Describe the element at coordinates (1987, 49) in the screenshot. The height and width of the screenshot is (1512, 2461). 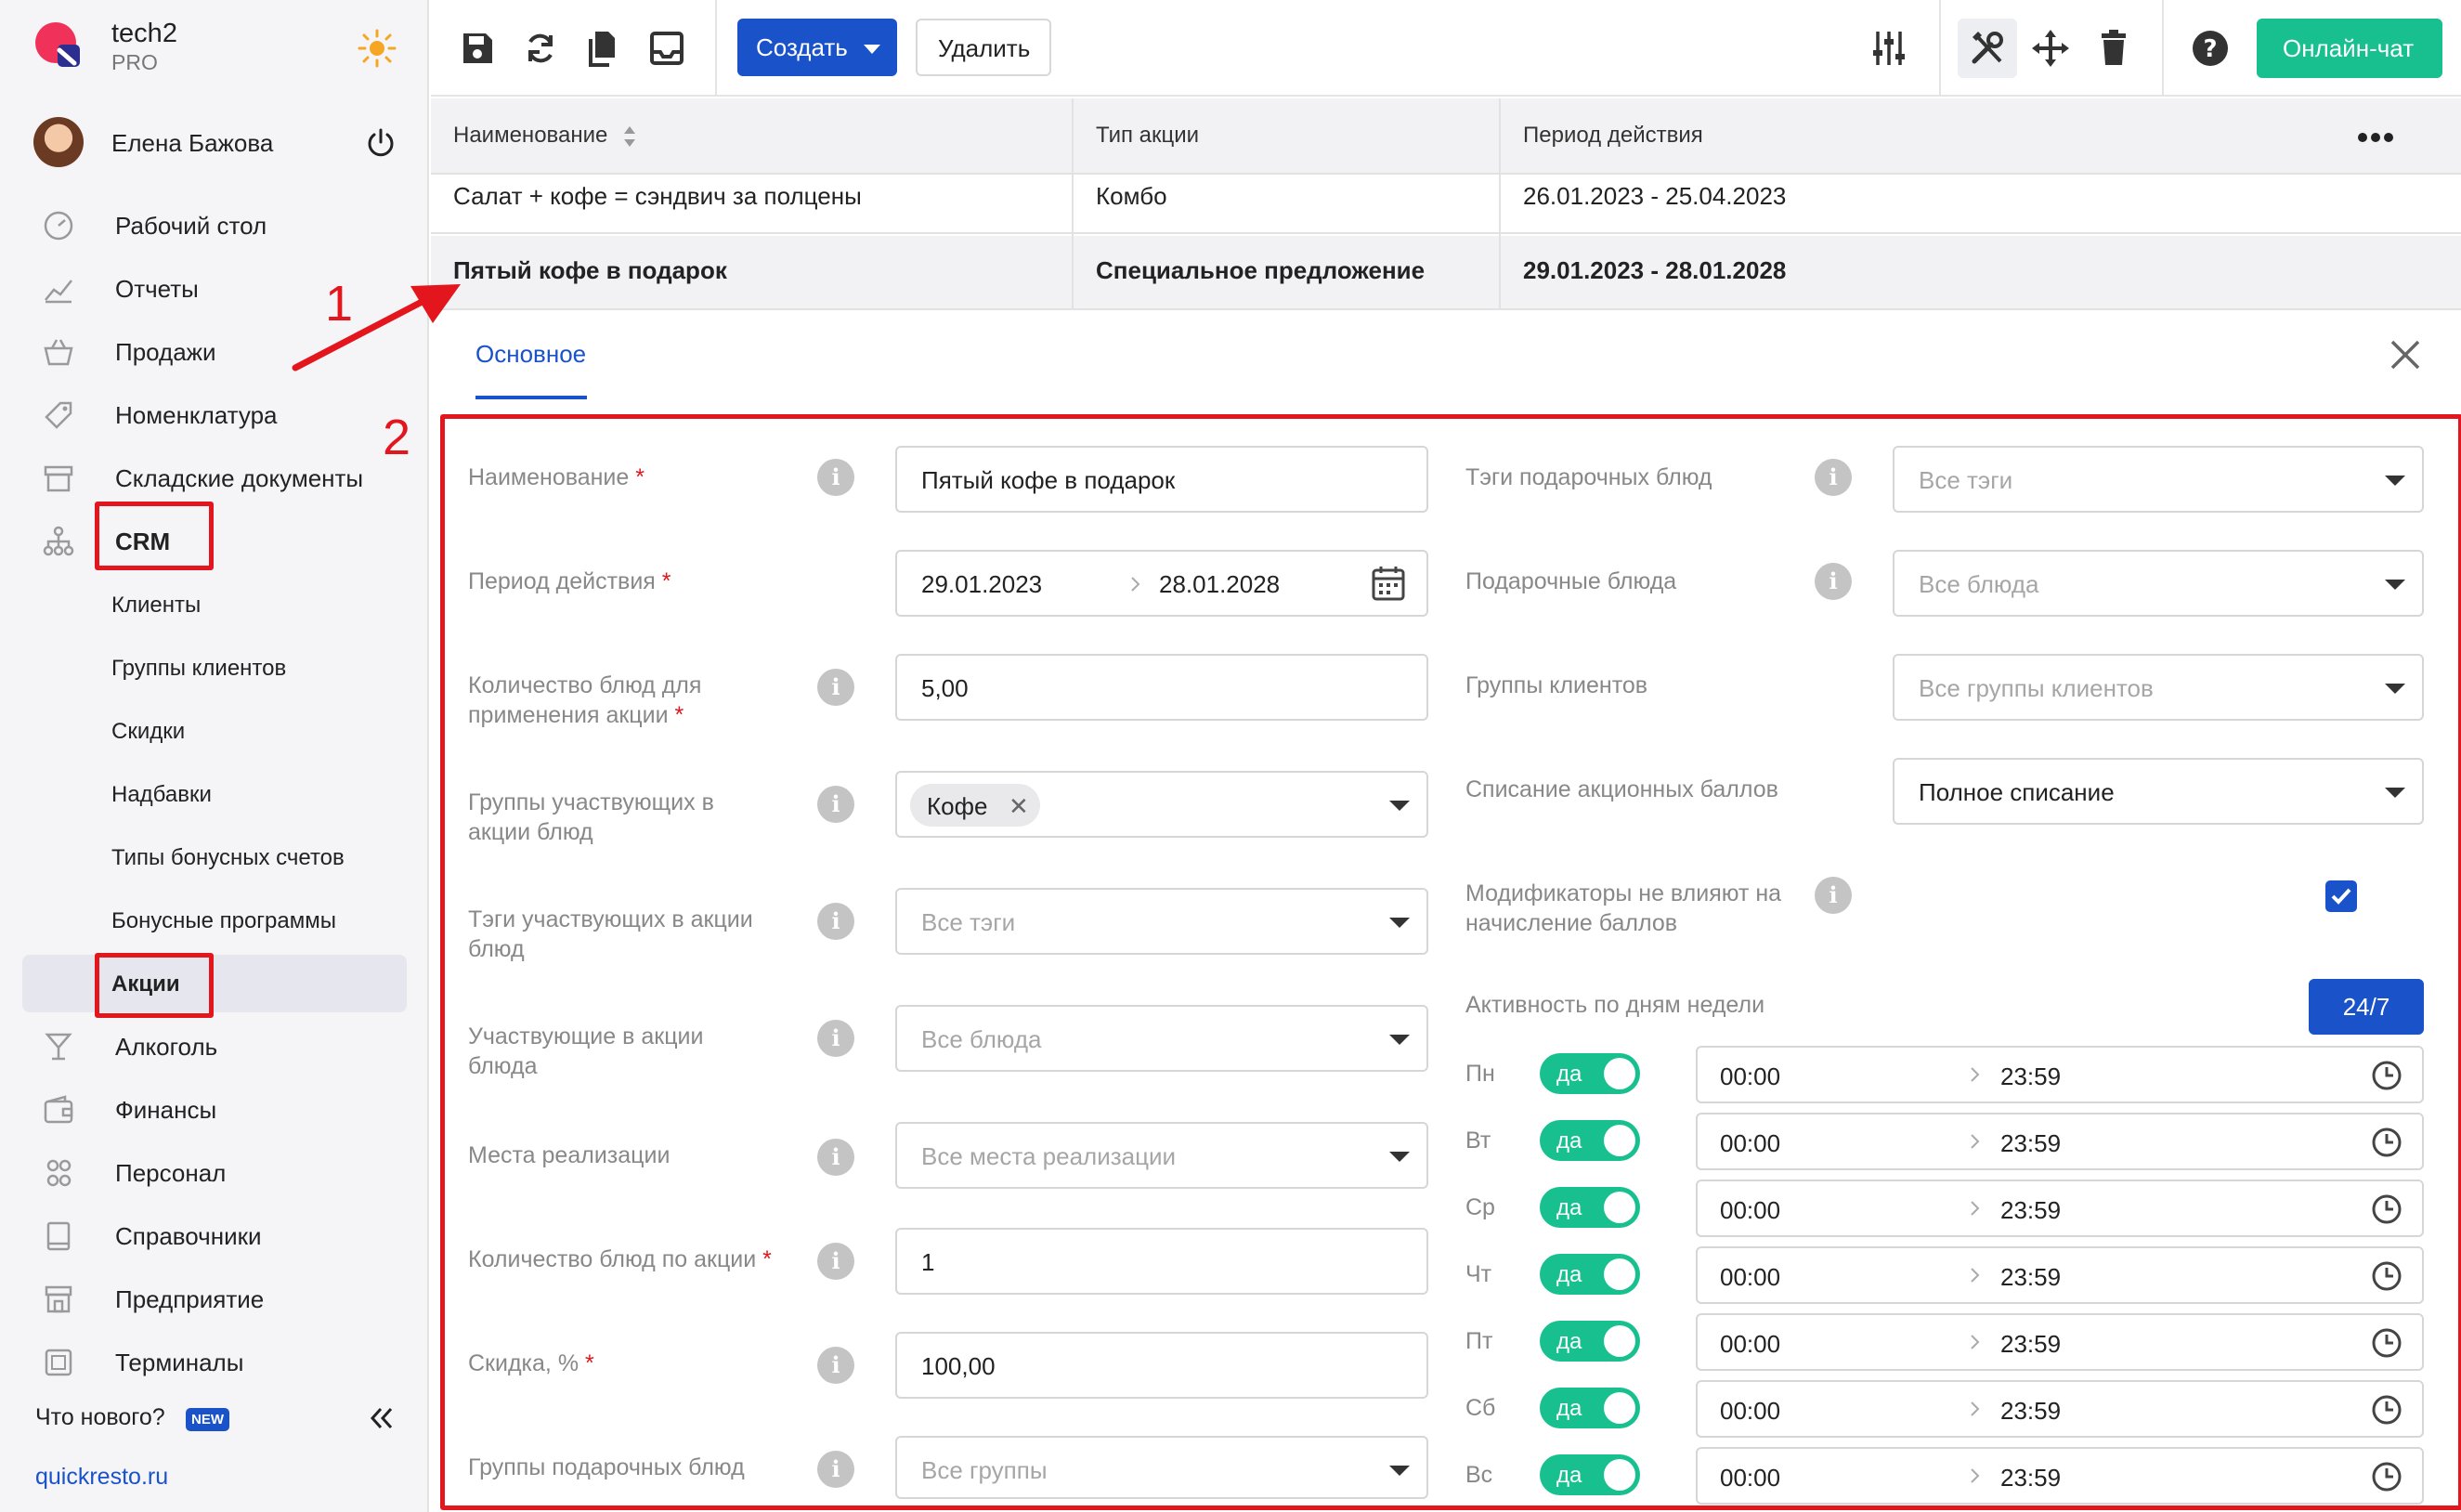
I see `tools-icon` at that location.